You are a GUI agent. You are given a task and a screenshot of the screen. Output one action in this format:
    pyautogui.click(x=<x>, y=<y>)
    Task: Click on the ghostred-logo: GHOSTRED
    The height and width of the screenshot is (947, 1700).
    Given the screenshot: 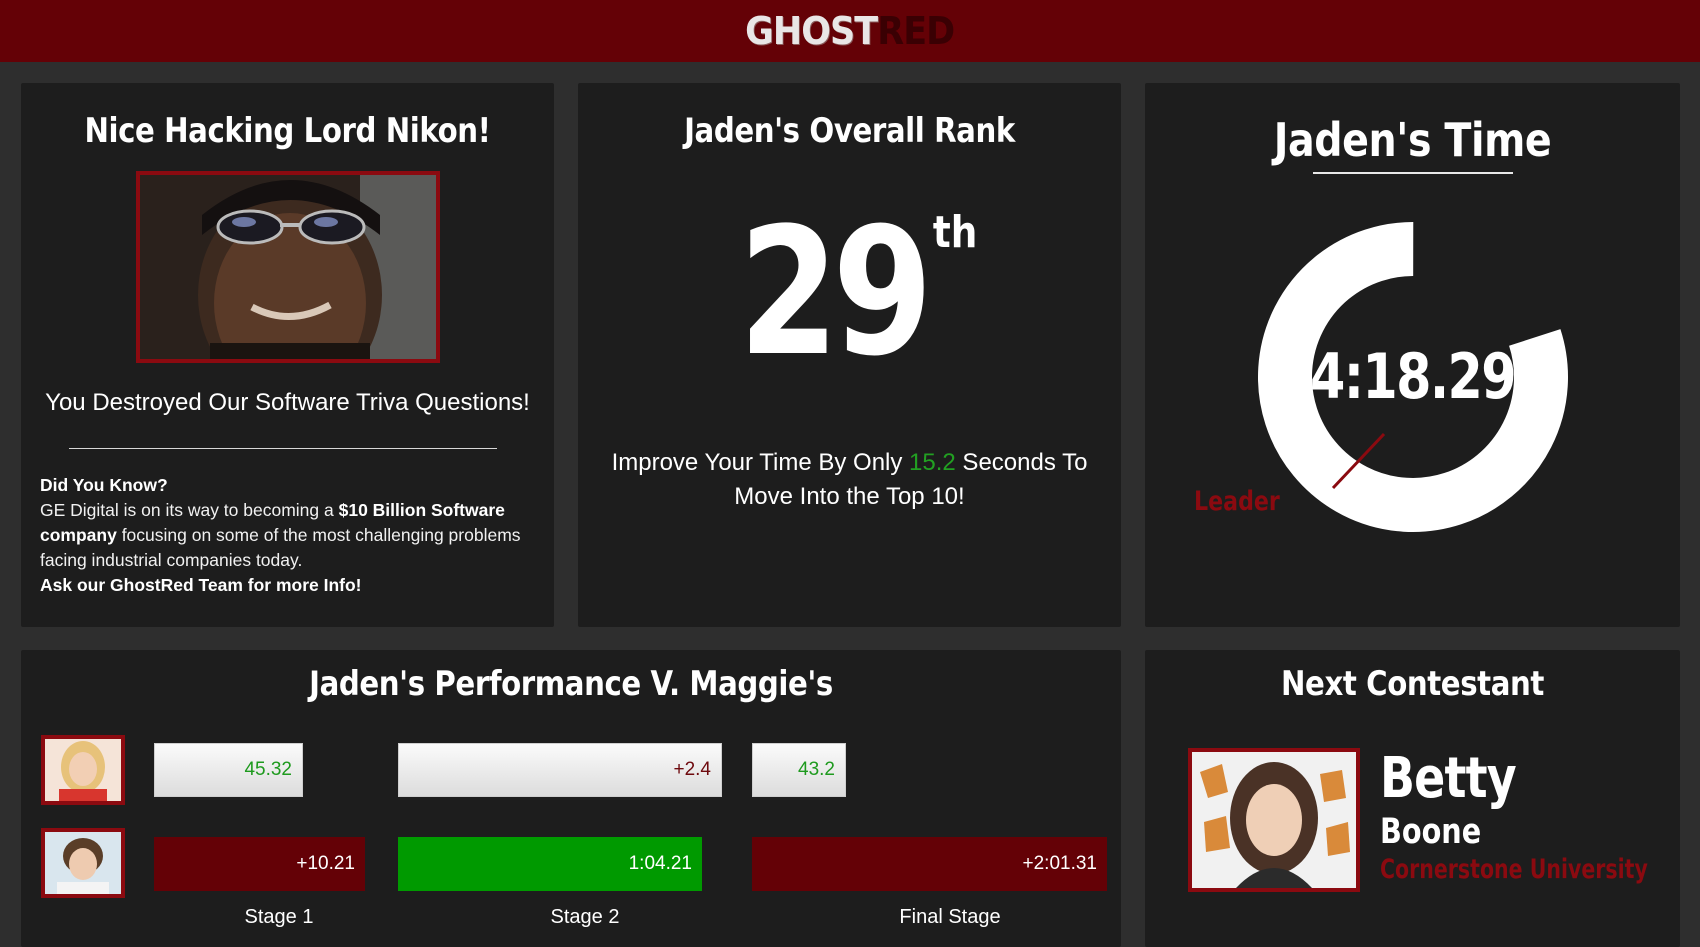 What is the action you would take?
    pyautogui.click(x=850, y=31)
    